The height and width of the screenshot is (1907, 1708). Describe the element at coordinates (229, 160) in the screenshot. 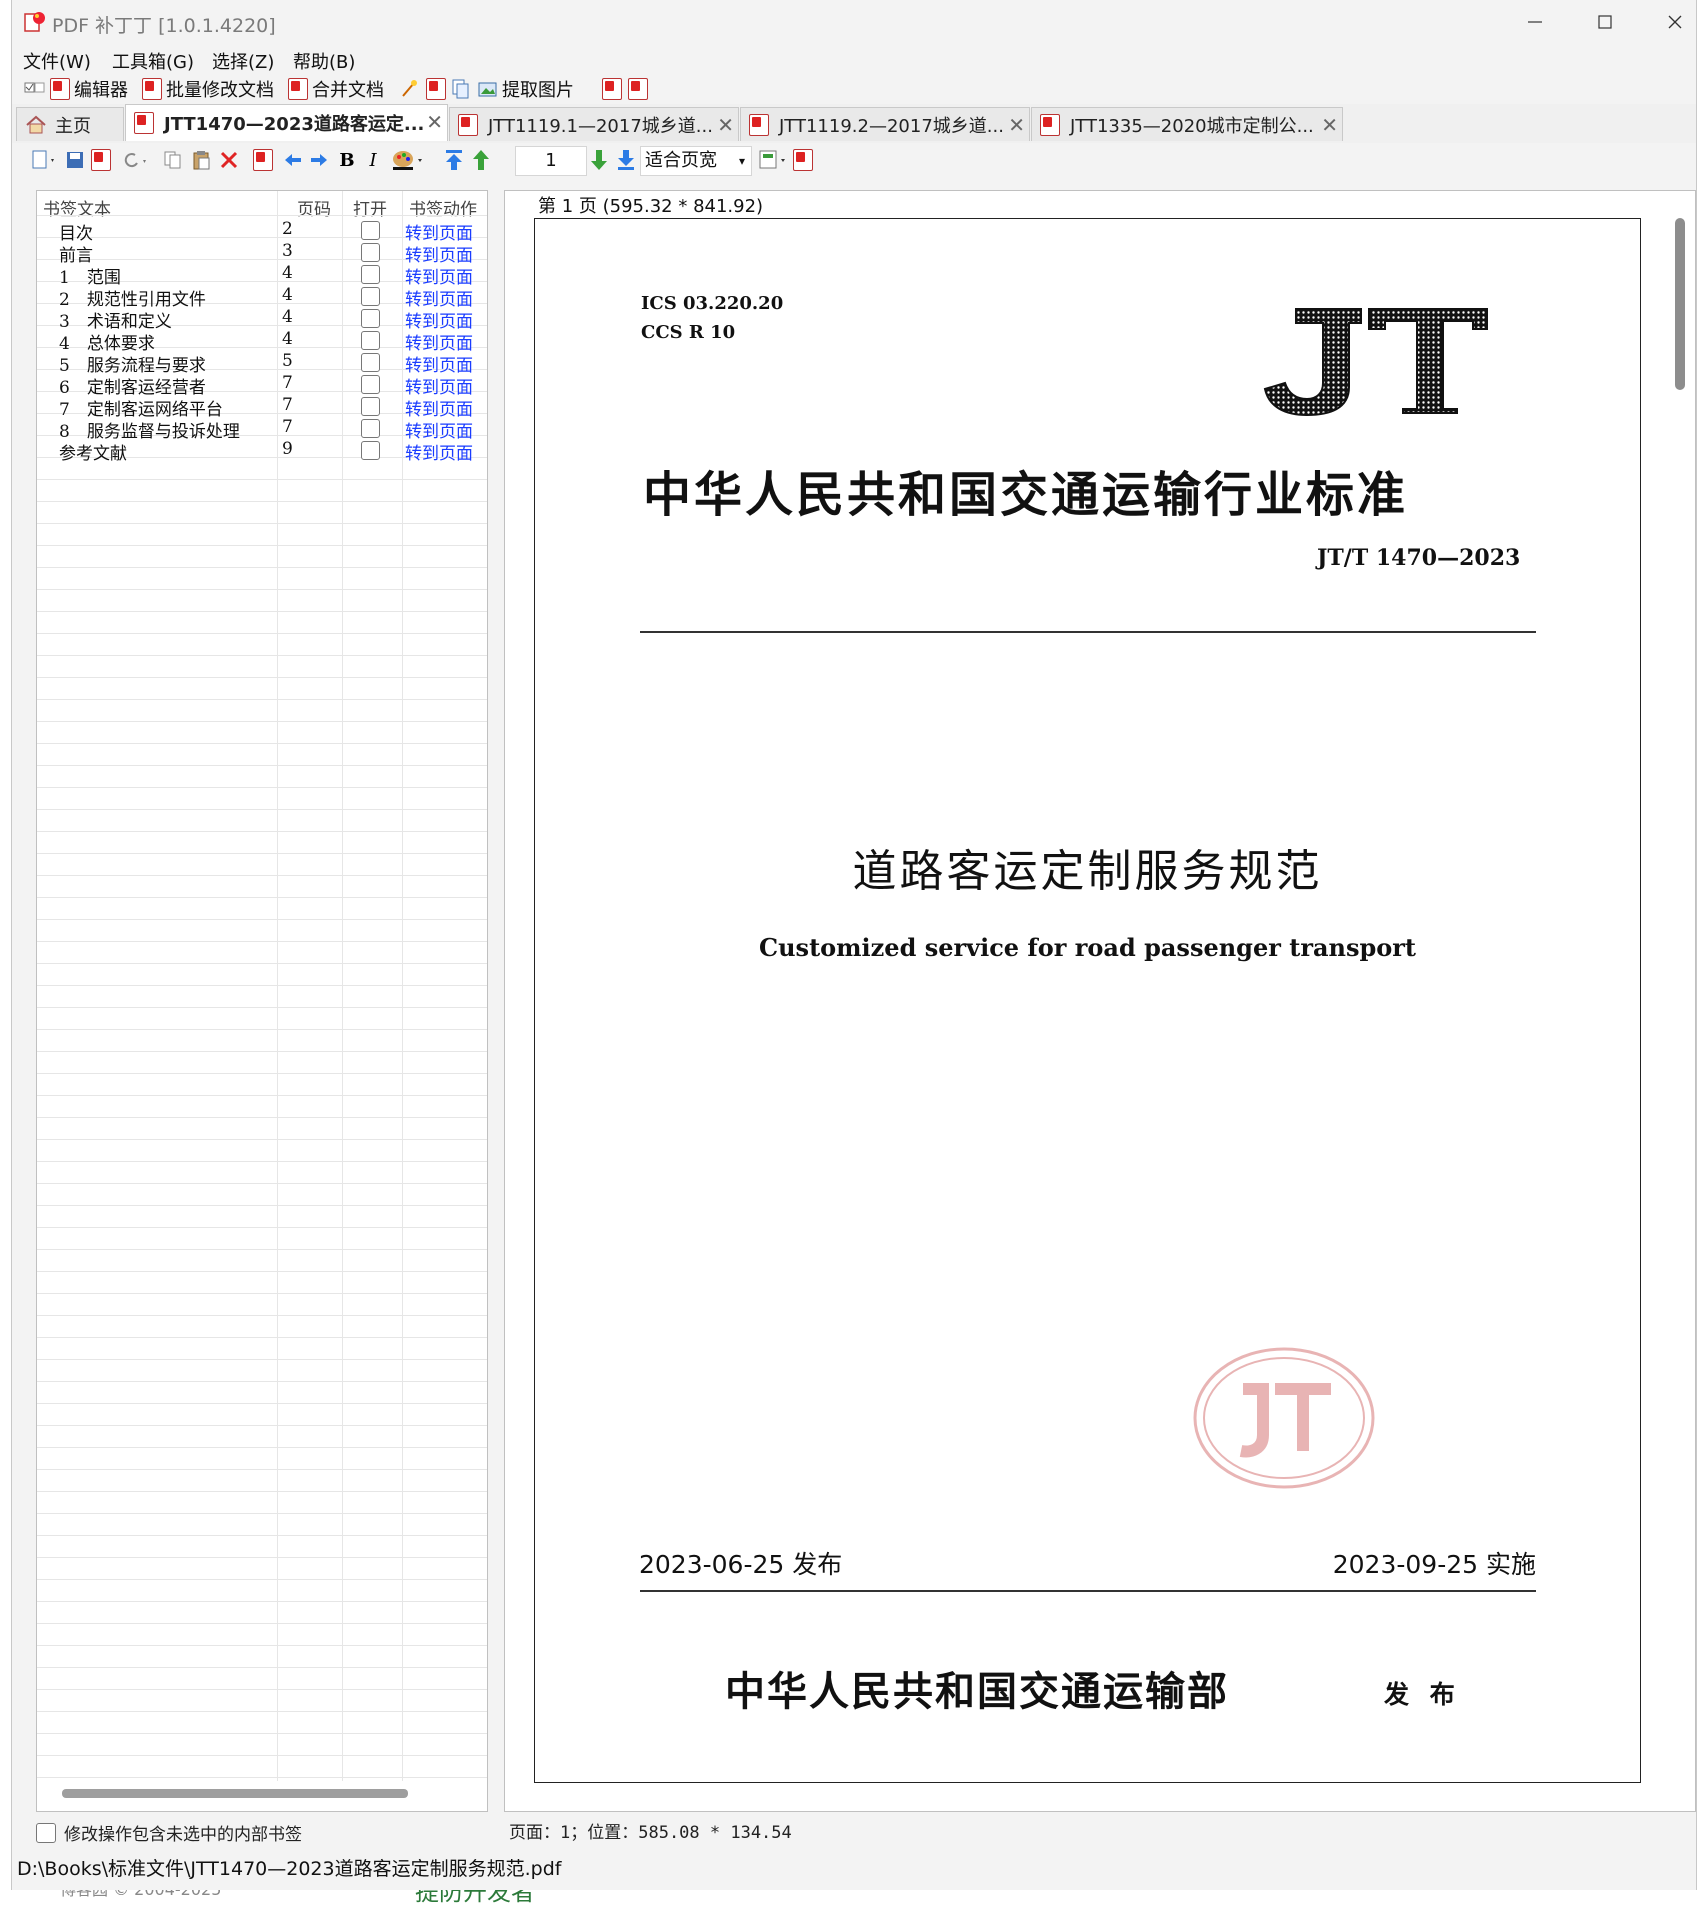

I see `delete-button` at that location.